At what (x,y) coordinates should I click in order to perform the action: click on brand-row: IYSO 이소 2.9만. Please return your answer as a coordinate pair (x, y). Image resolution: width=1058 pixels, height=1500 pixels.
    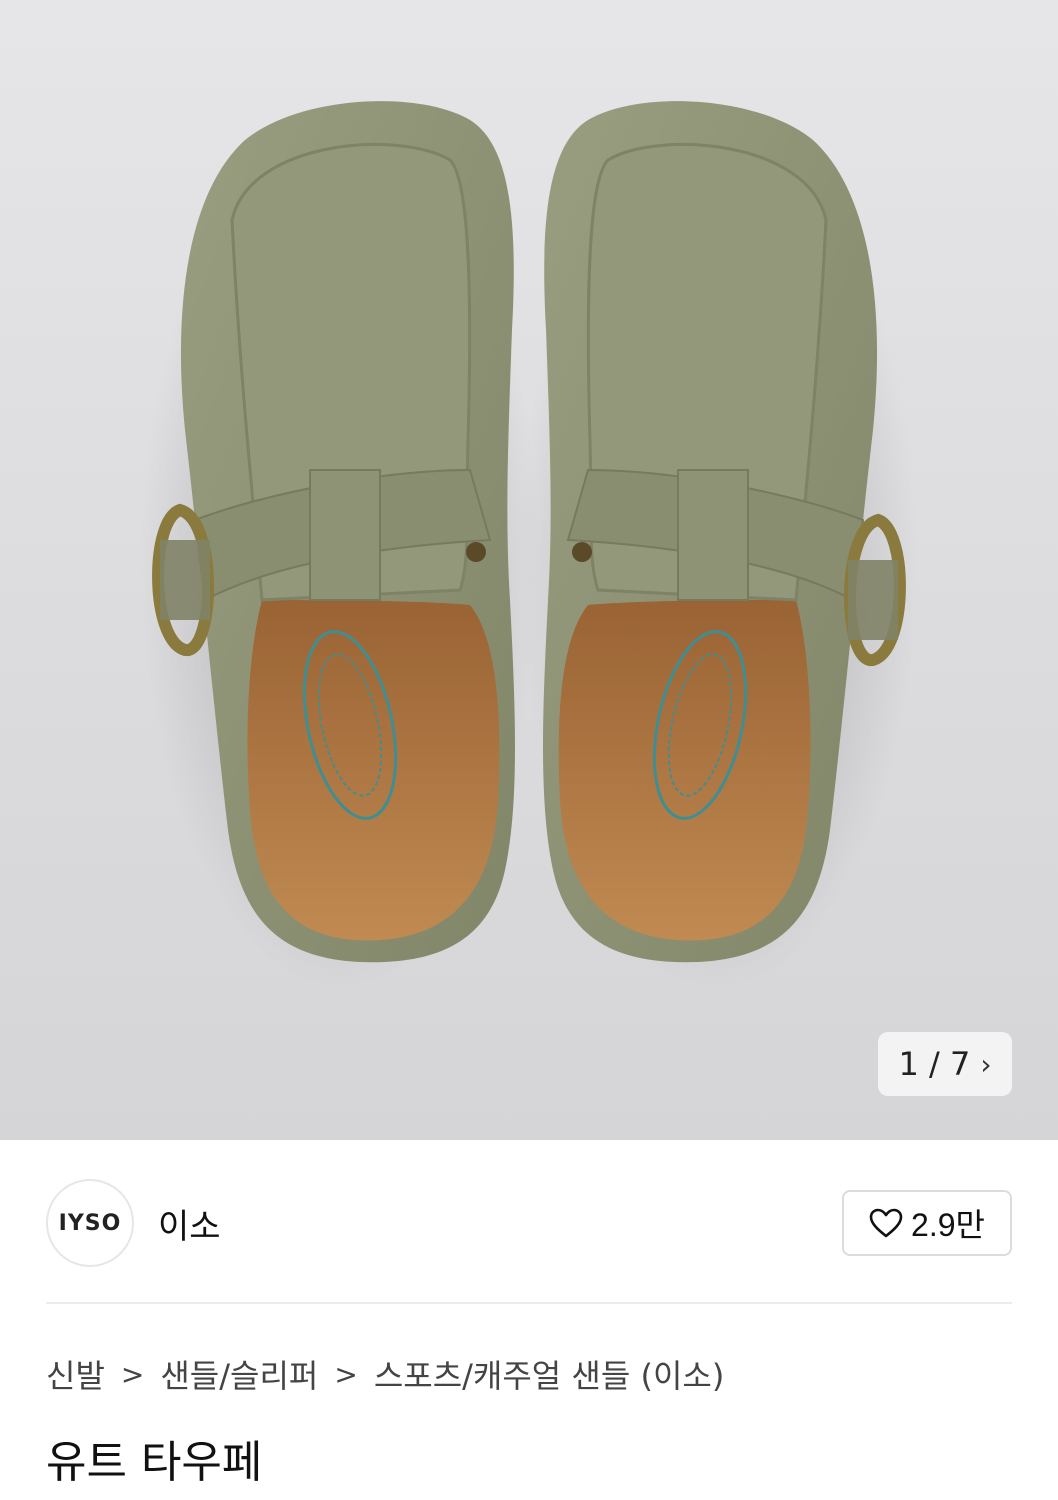
    Looking at the image, I should click on (529, 1223).